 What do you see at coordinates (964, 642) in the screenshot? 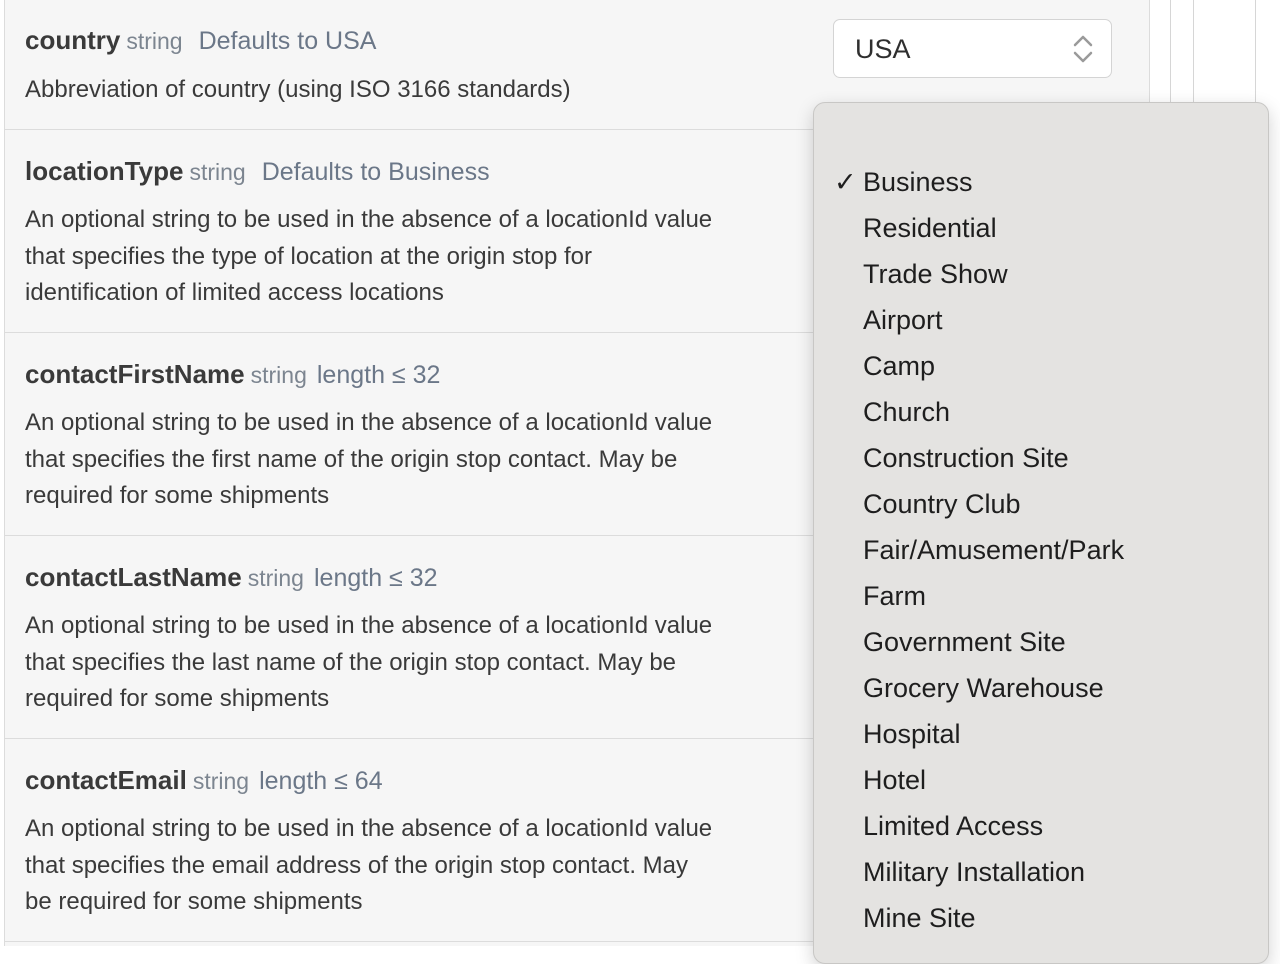
I see `option-label: Government Site` at bounding box center [964, 642].